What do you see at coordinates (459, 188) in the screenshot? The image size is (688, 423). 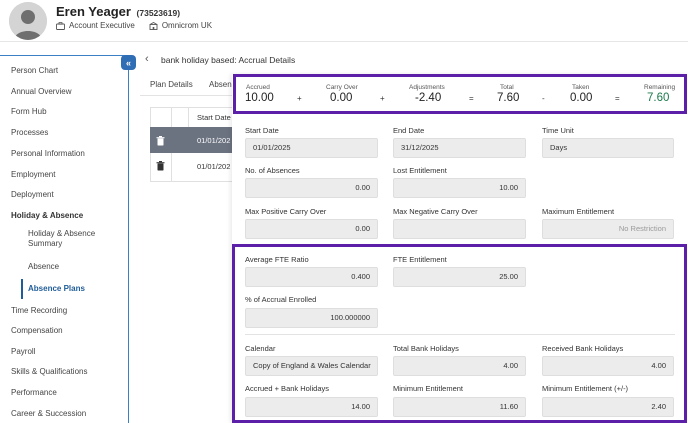 I see `lost-entitlement-field: 10.00` at bounding box center [459, 188].